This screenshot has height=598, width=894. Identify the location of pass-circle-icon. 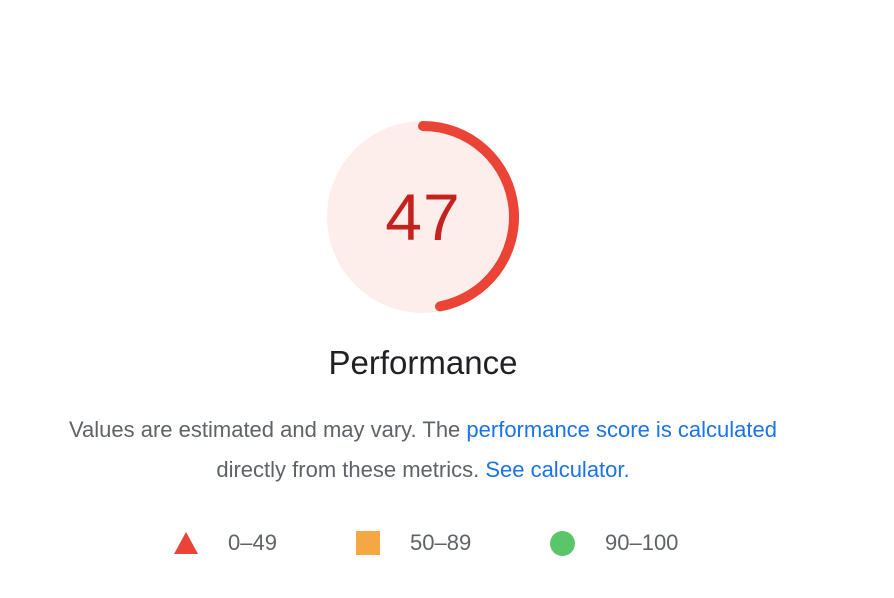
(562, 543).